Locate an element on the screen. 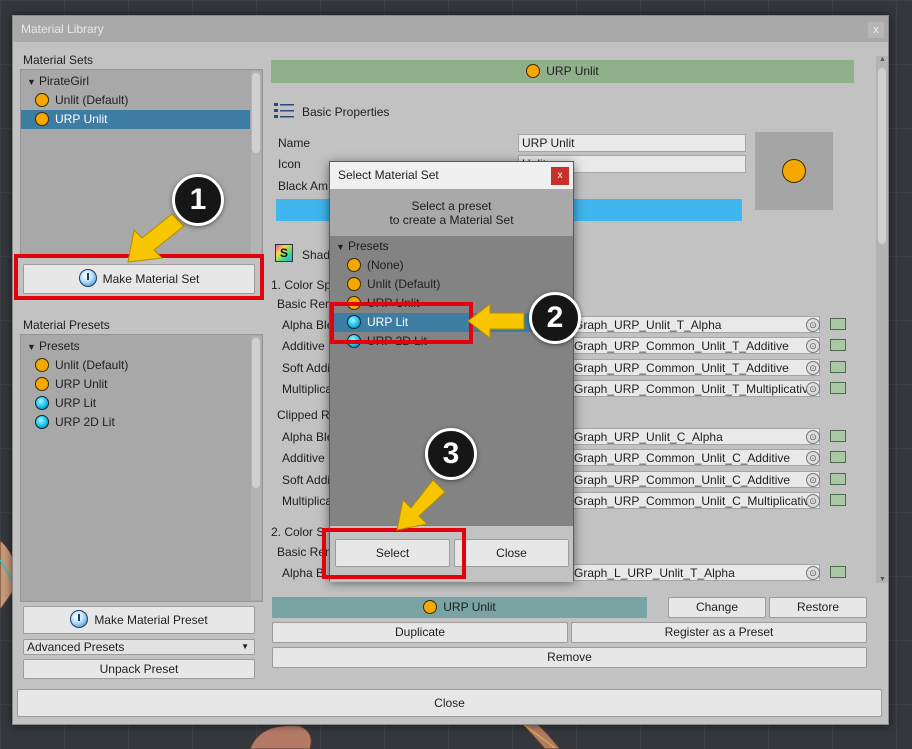  dialog-title-bar: Select Material Set x is located at coordinates (451, 175).